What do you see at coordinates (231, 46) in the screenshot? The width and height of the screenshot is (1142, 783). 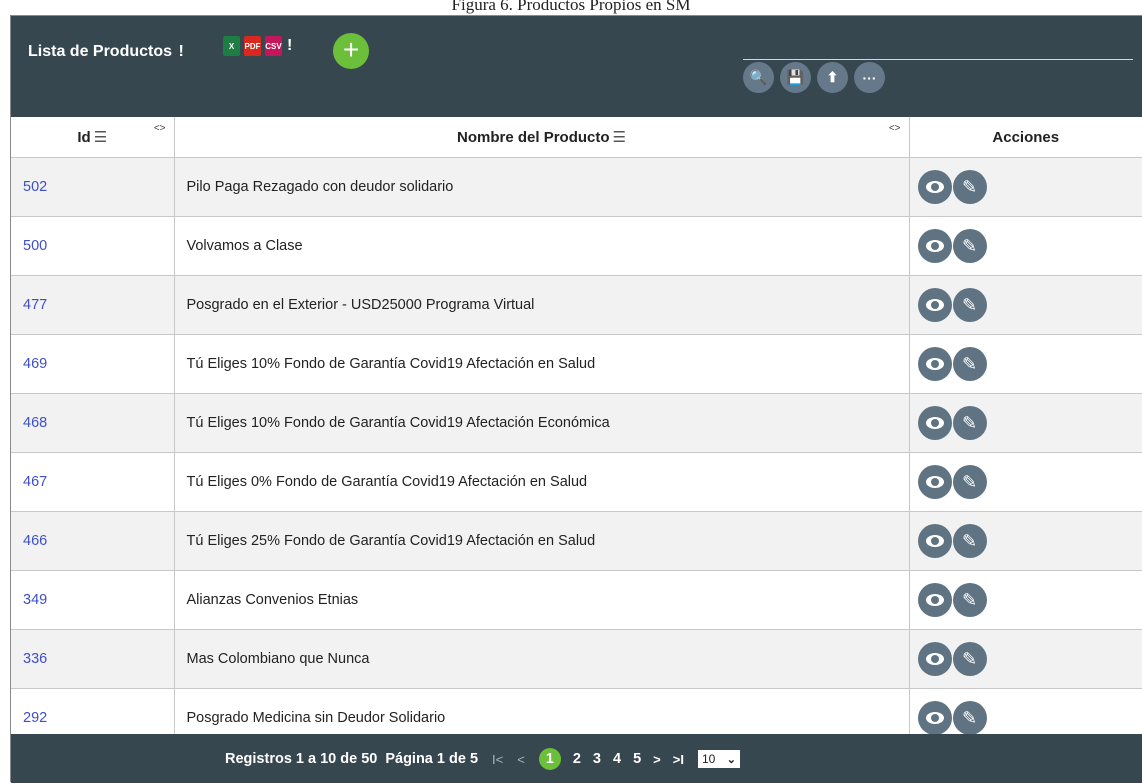 I see `excel-export-icon: X` at bounding box center [231, 46].